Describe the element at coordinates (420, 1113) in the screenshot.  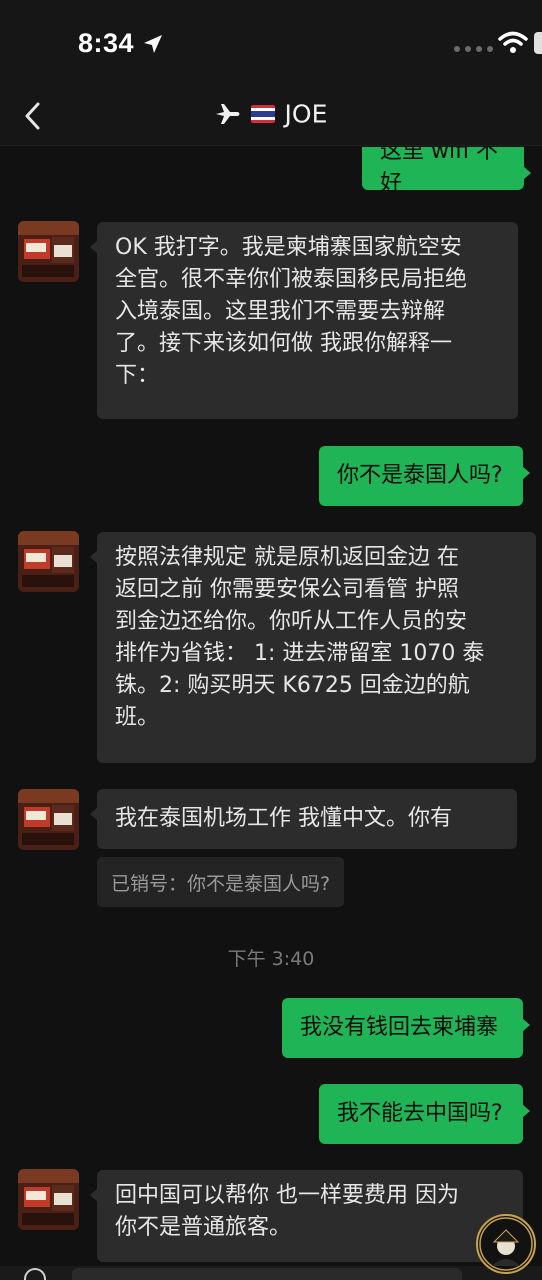
I see `message-text: 我不能去中国吗?` at that location.